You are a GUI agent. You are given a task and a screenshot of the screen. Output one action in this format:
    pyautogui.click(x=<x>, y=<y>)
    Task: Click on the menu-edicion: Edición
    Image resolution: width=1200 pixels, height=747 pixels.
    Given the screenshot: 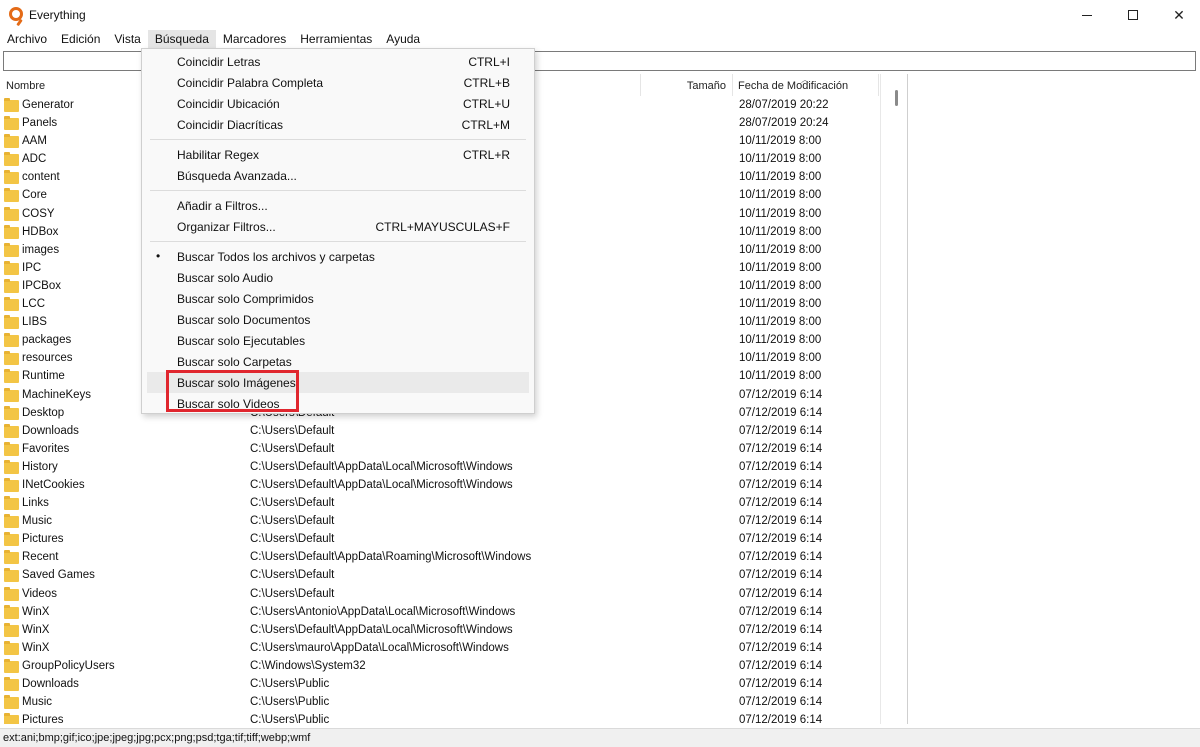 What is the action you would take?
    pyautogui.click(x=80, y=39)
    